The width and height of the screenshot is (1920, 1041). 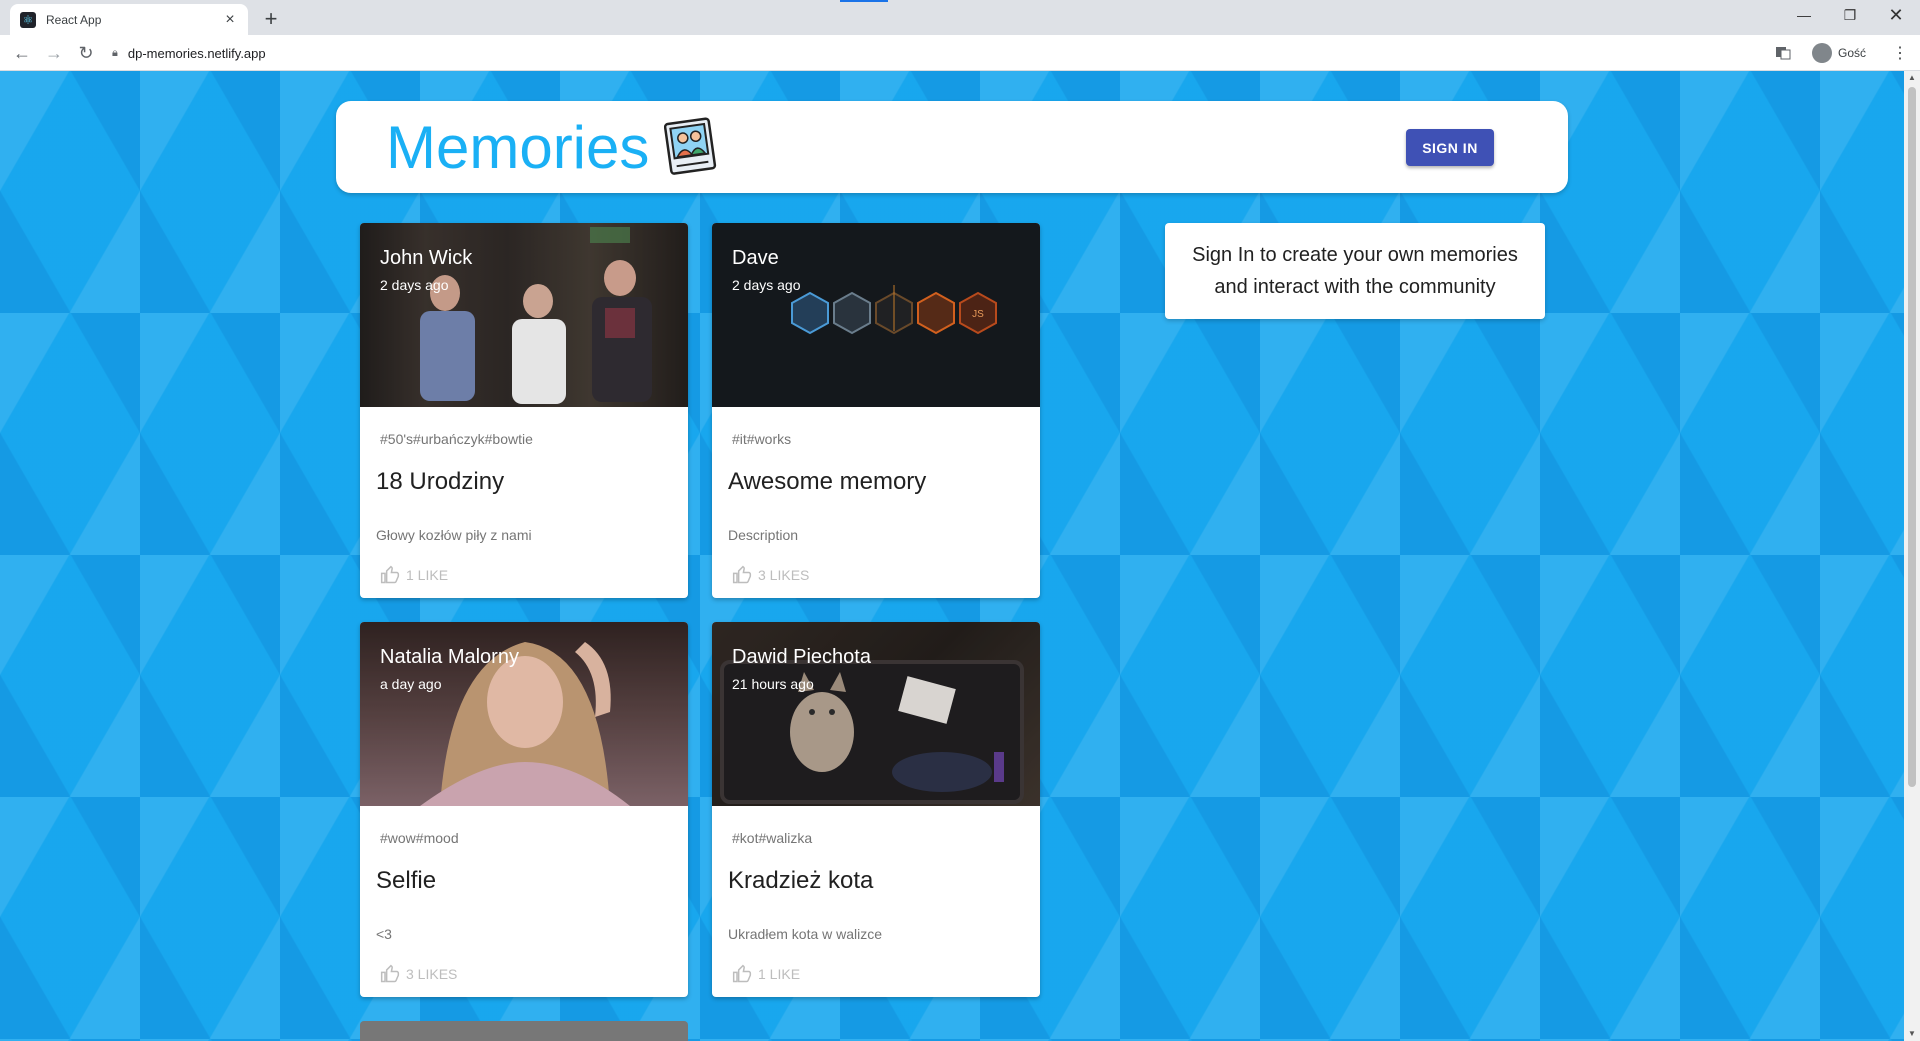 What do you see at coordinates (440, 481) in the screenshot?
I see `card-title: 18 Urodziny` at bounding box center [440, 481].